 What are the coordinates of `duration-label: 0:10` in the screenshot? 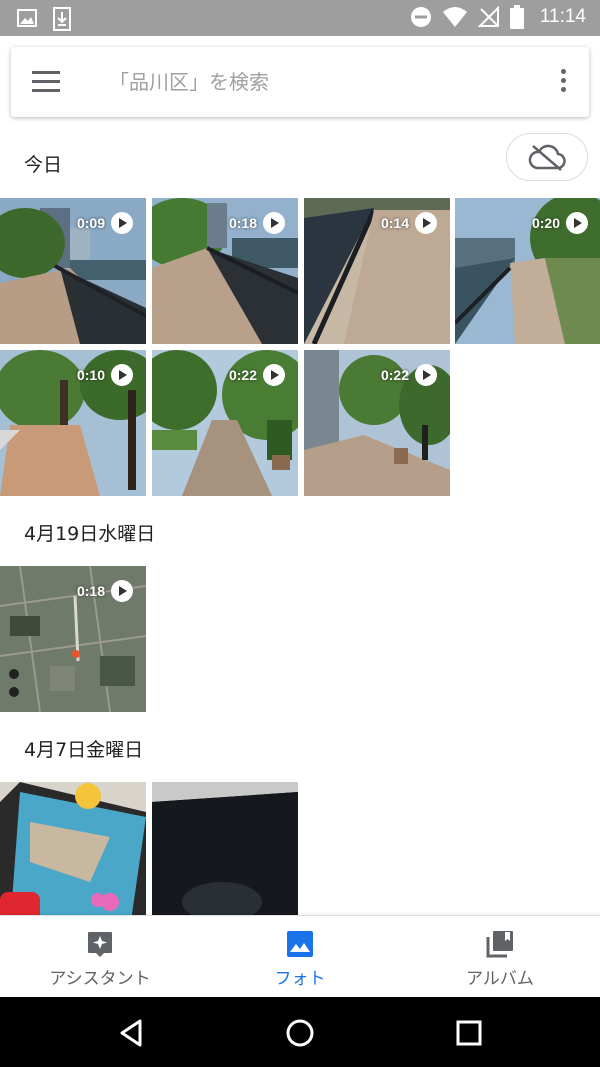 It's located at (90, 375).